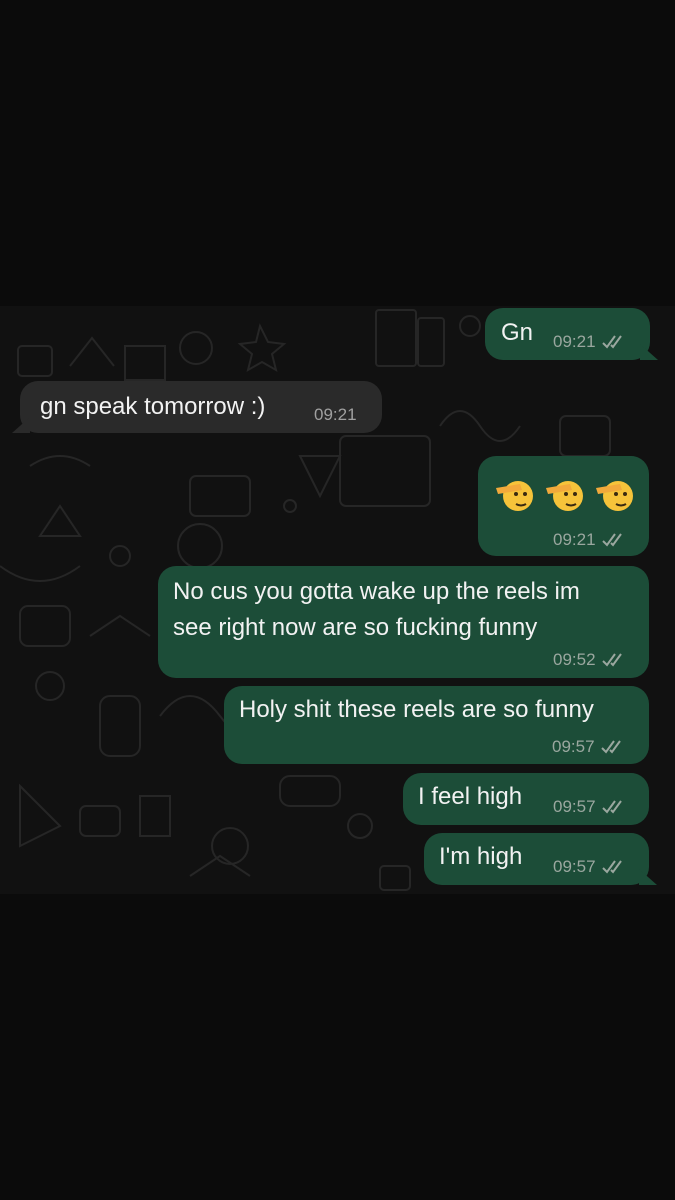  Describe the element at coordinates (517, 332) in the screenshot. I see `message-text: Gn` at that location.